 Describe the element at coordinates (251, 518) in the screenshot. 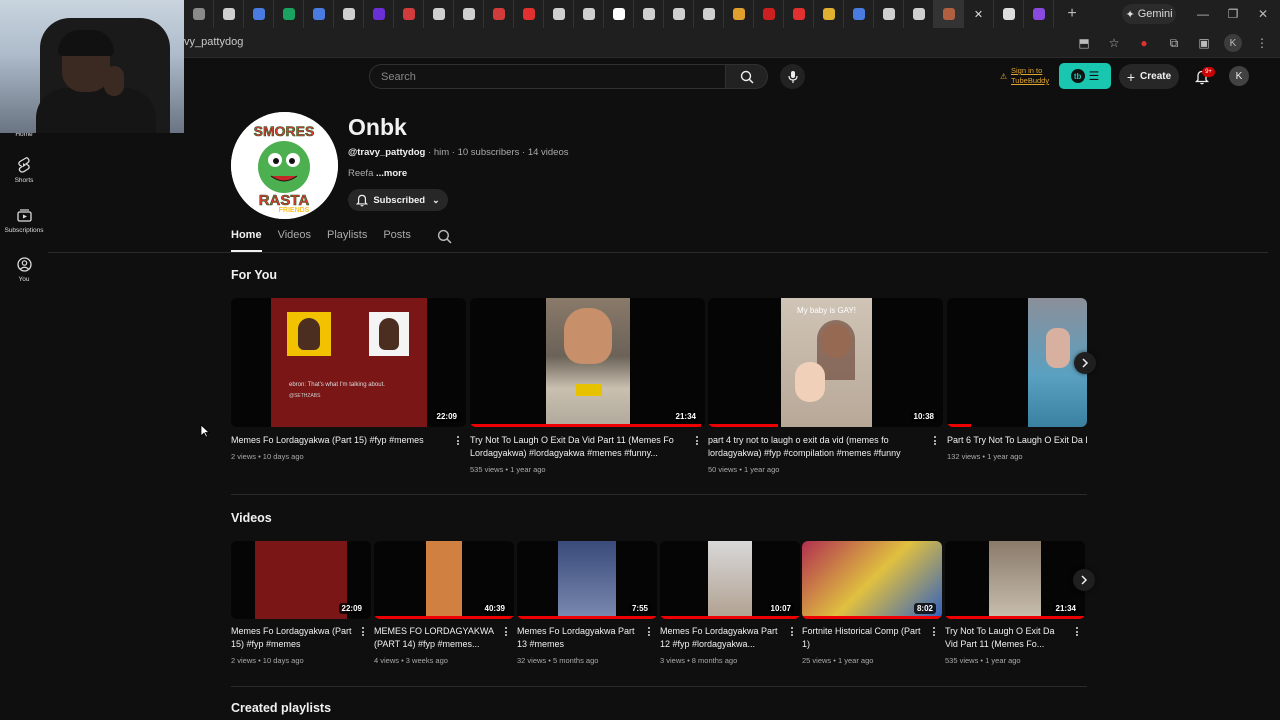

I see `videos-heading: Videos` at that location.